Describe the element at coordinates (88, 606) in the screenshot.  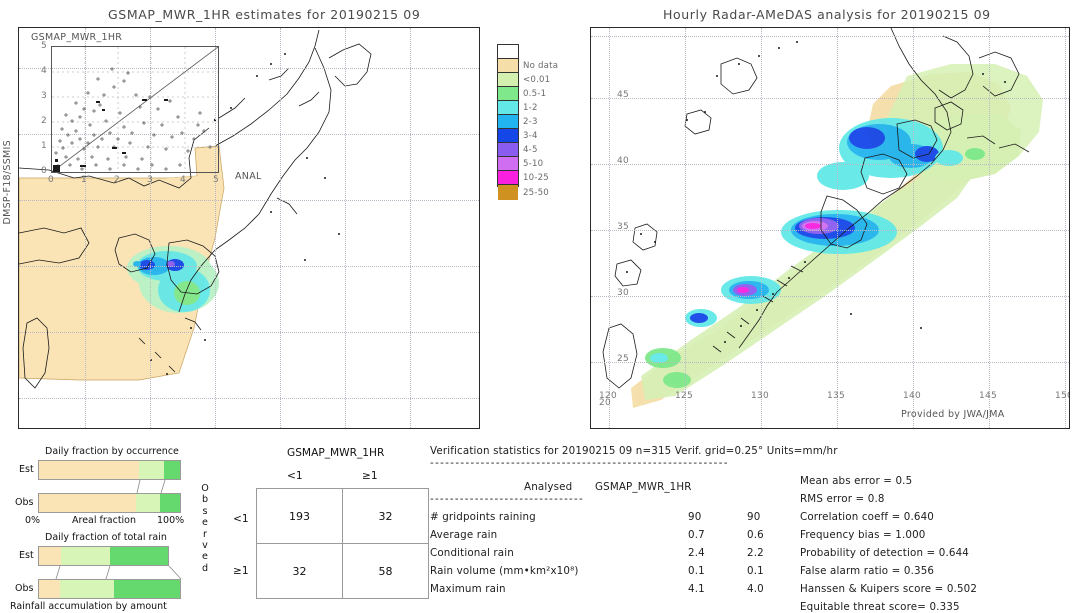
I see `totalrain-caption: Rainfall accumulation by amount` at that location.